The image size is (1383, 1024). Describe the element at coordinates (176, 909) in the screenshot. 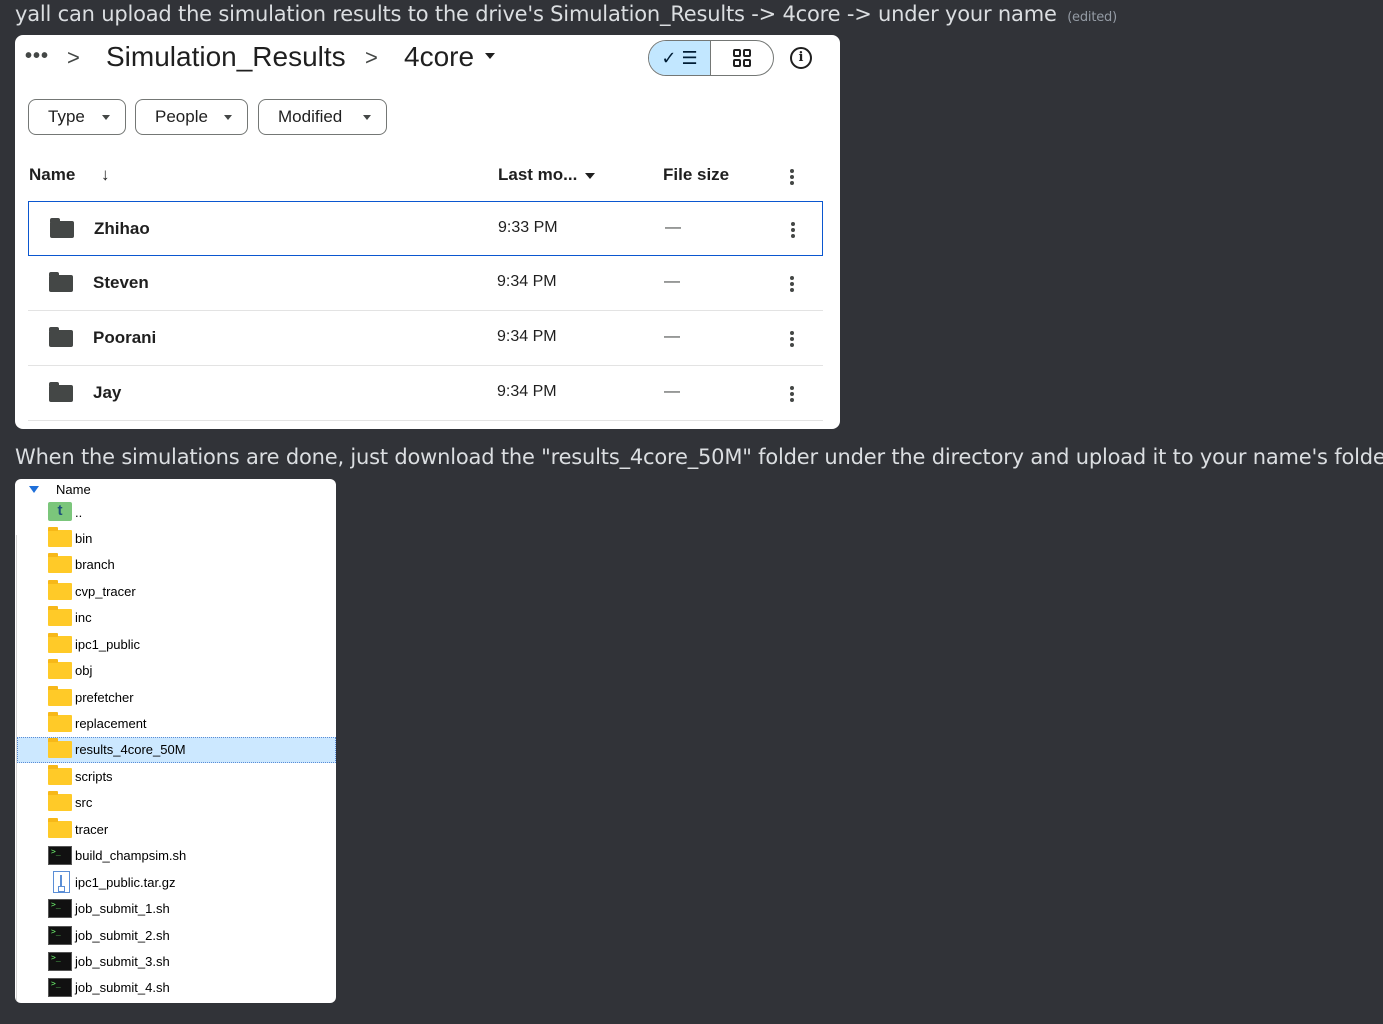

I see `list-item: >_ job_submit_1.sh` at that location.